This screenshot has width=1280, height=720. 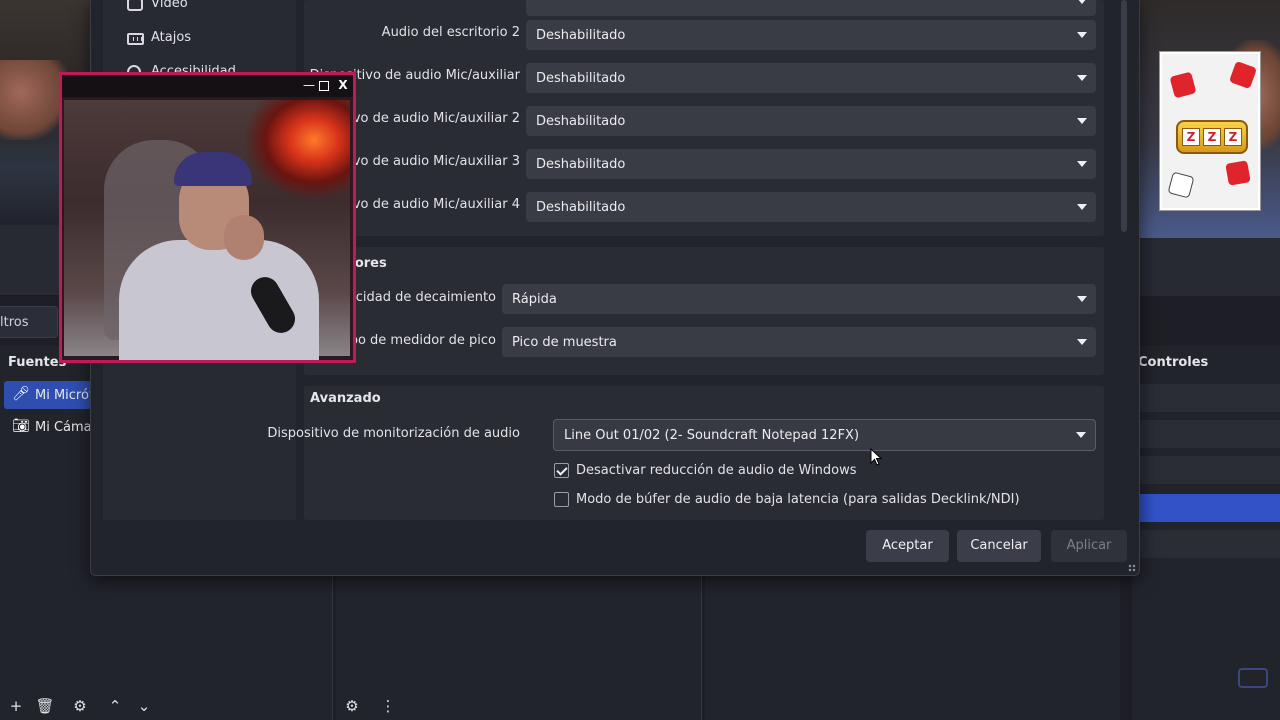 I want to click on gear-icon: ⚙︎, so click(x=80, y=706).